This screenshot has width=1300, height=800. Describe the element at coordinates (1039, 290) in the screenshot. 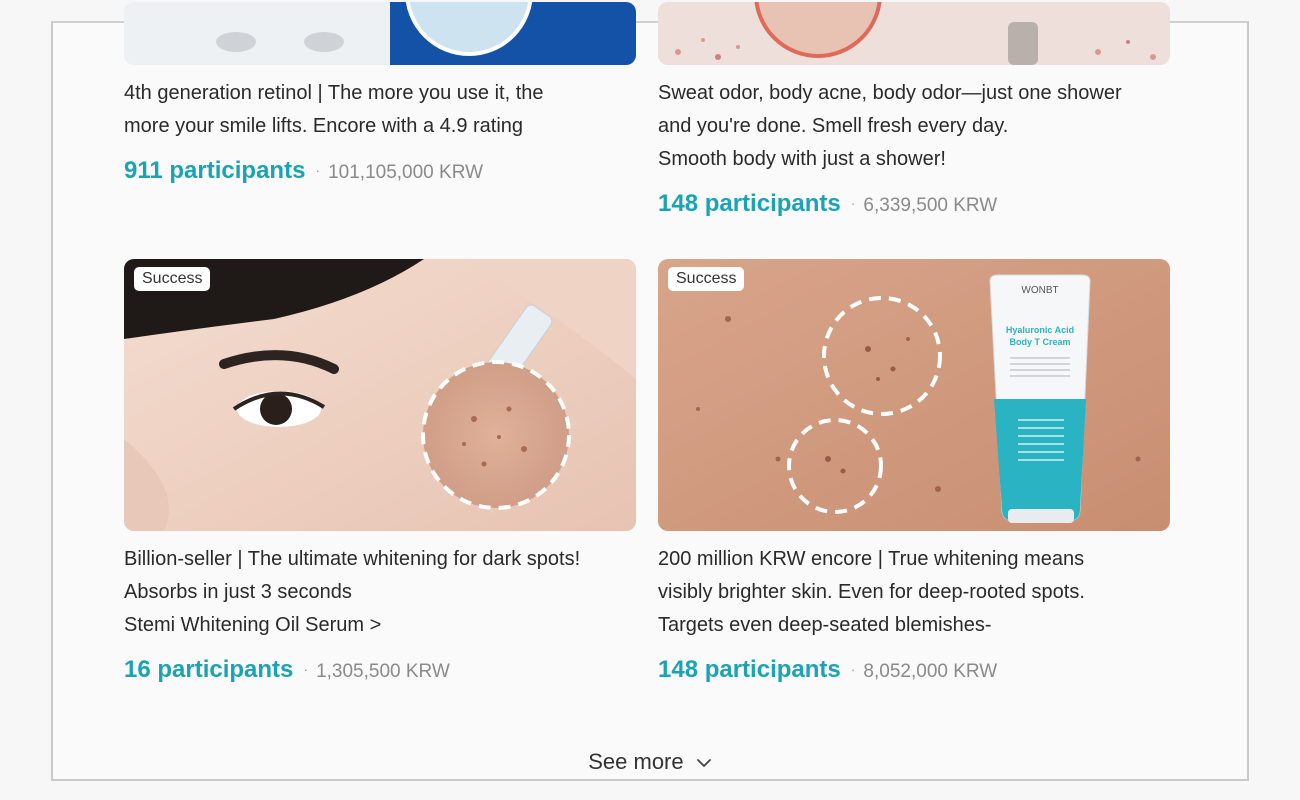

I see `tube-brand: WONBT` at that location.